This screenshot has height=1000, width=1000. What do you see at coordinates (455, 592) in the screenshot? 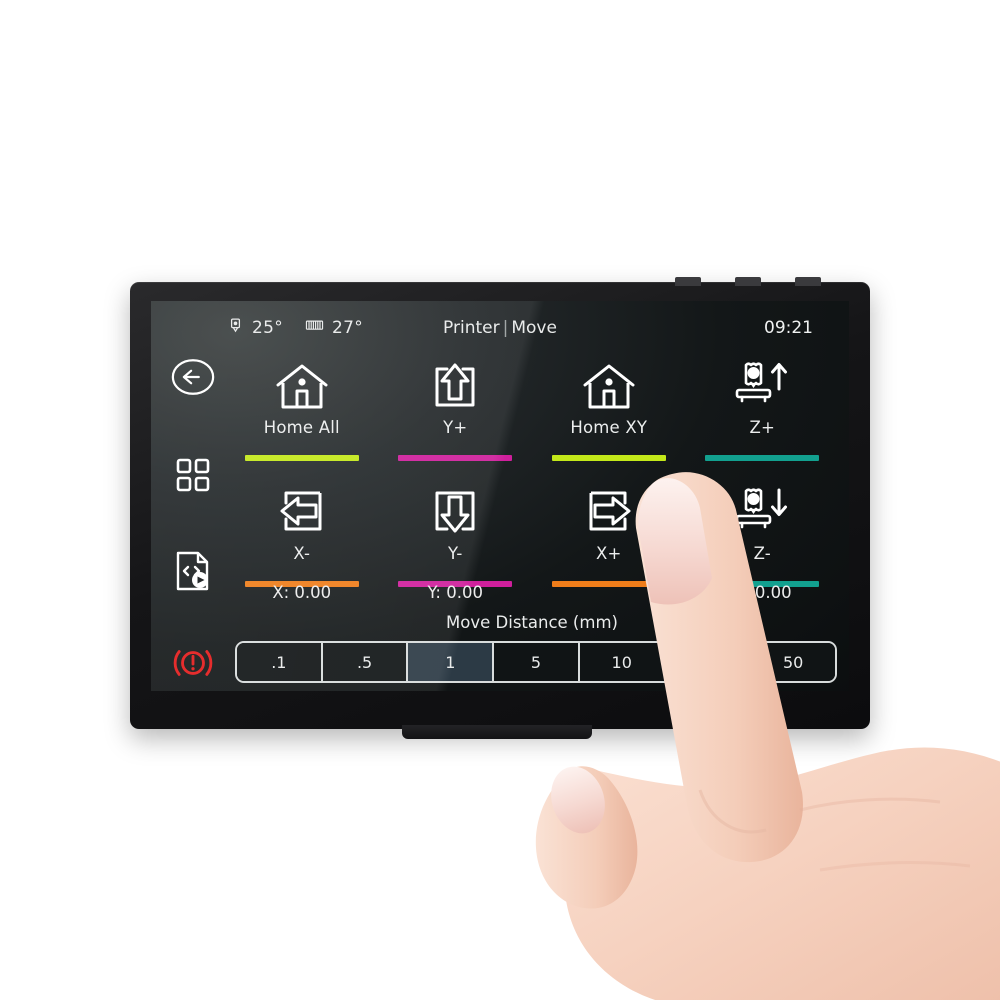
I see `axis-value-y: Y: 0.00` at bounding box center [455, 592].